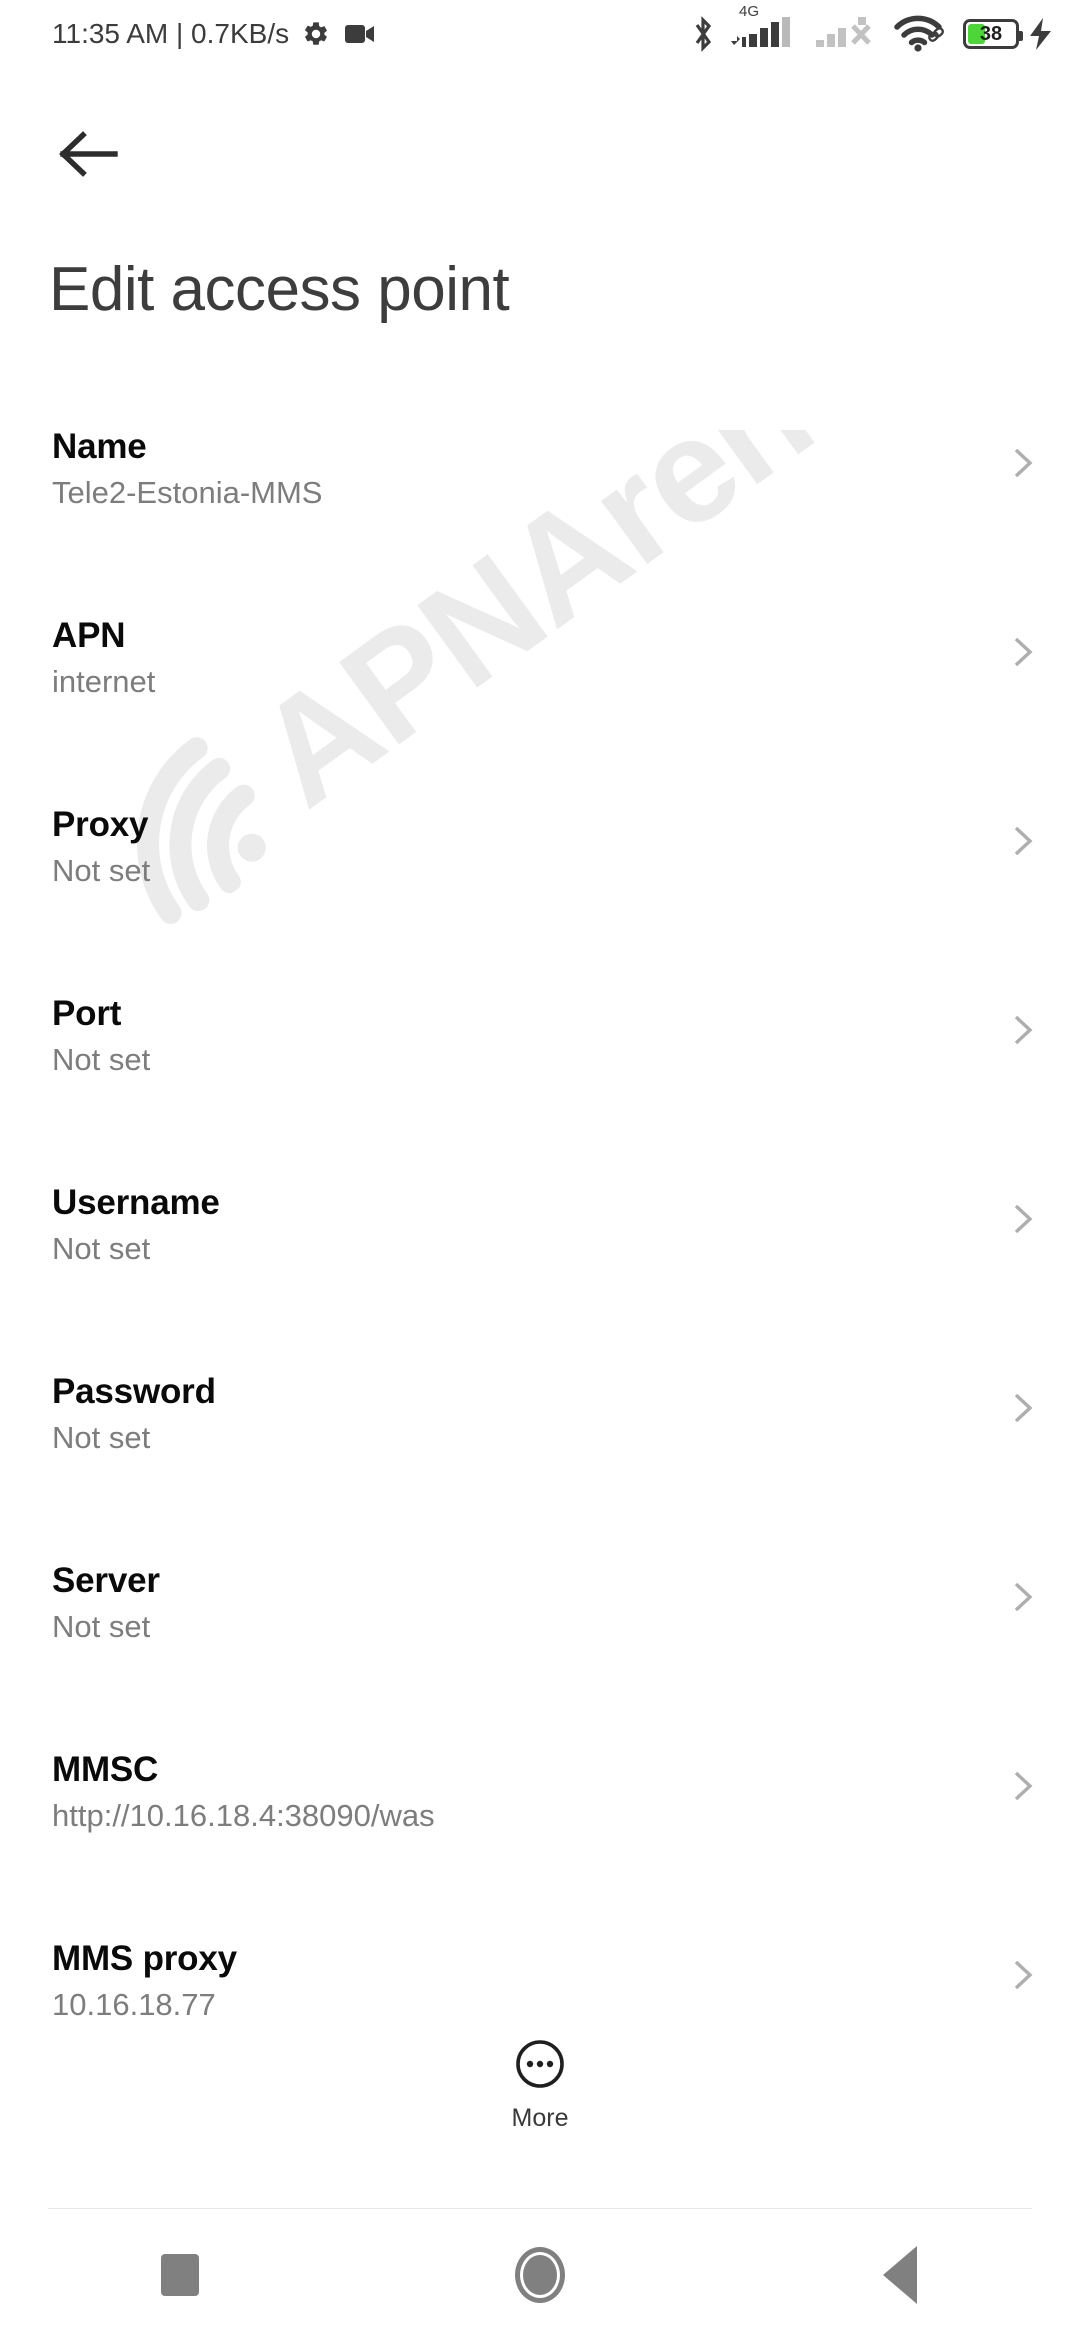 This screenshot has width=1080, height=2340. Describe the element at coordinates (540, 876) in the screenshot. I see `list-item-proxy: Proxy Not set` at that location.